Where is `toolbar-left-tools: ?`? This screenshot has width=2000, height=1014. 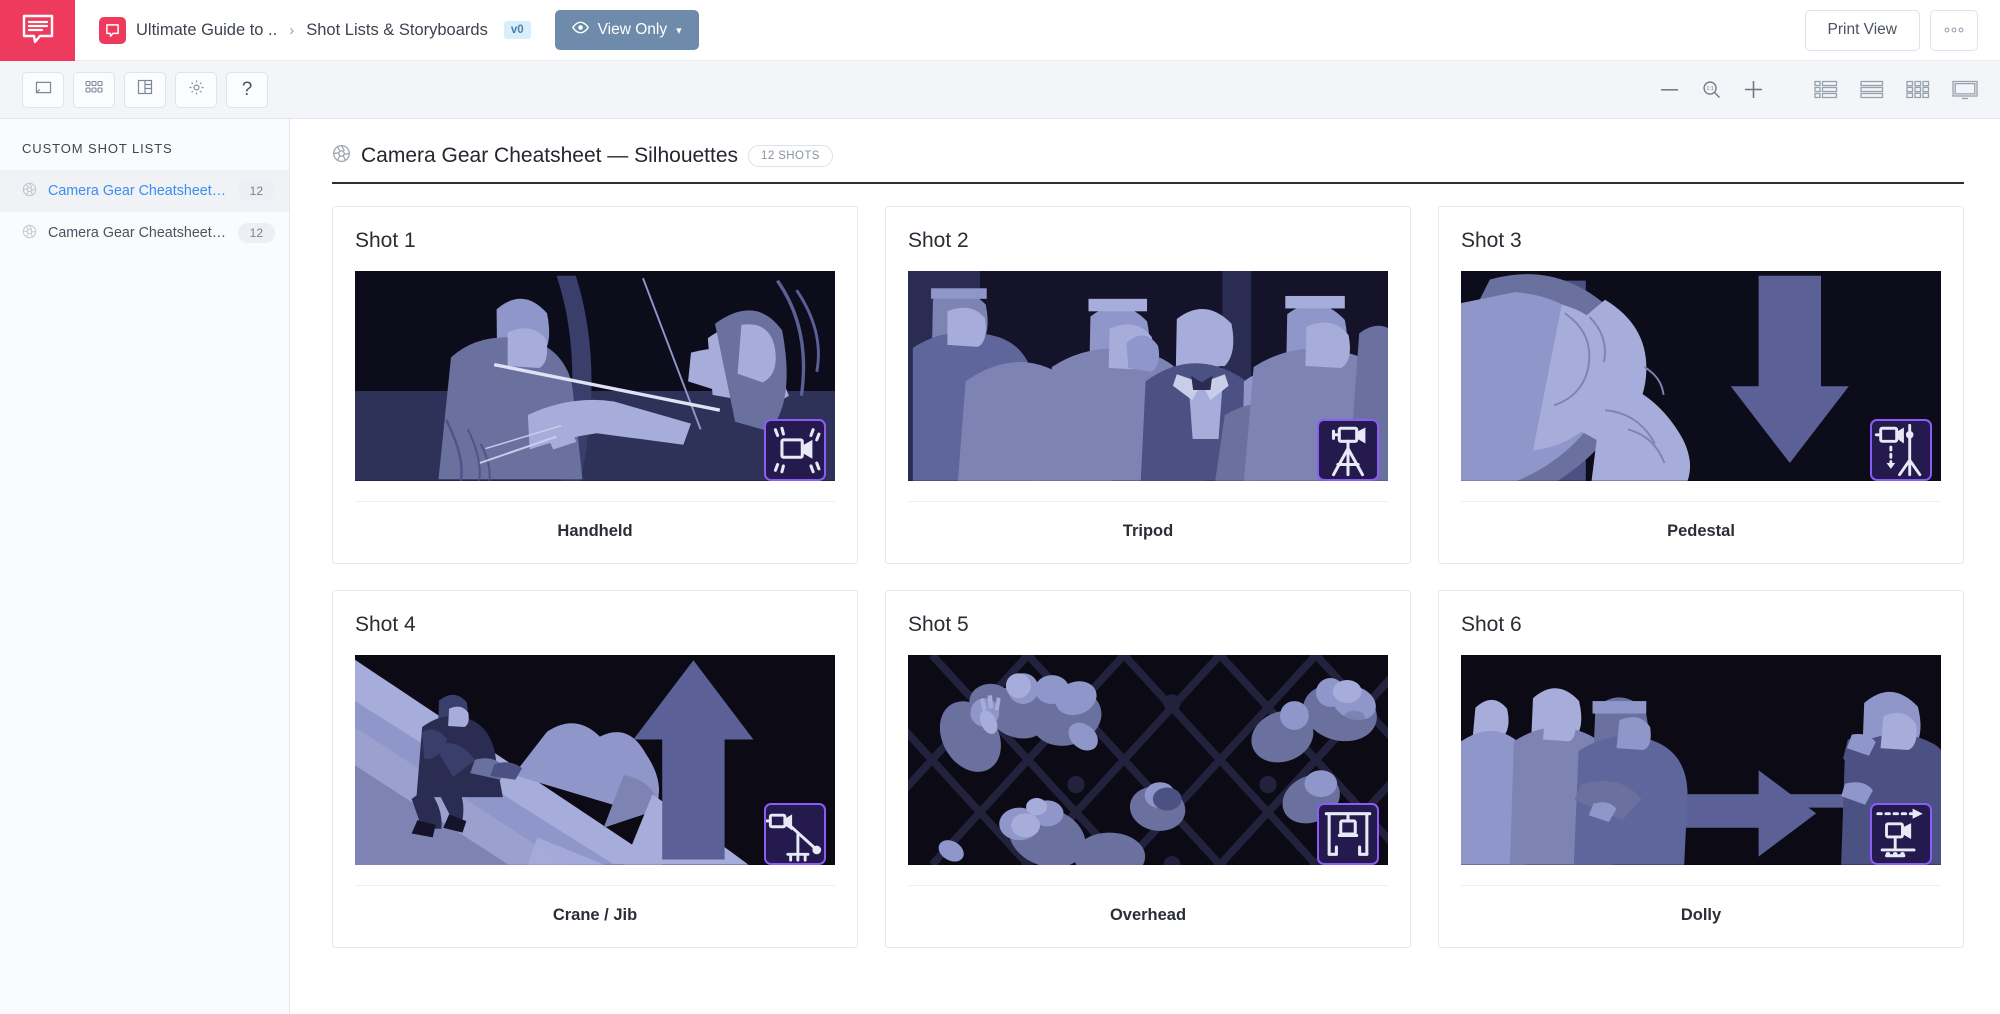
toolbar-left-tools: ? is located at coordinates (145, 89).